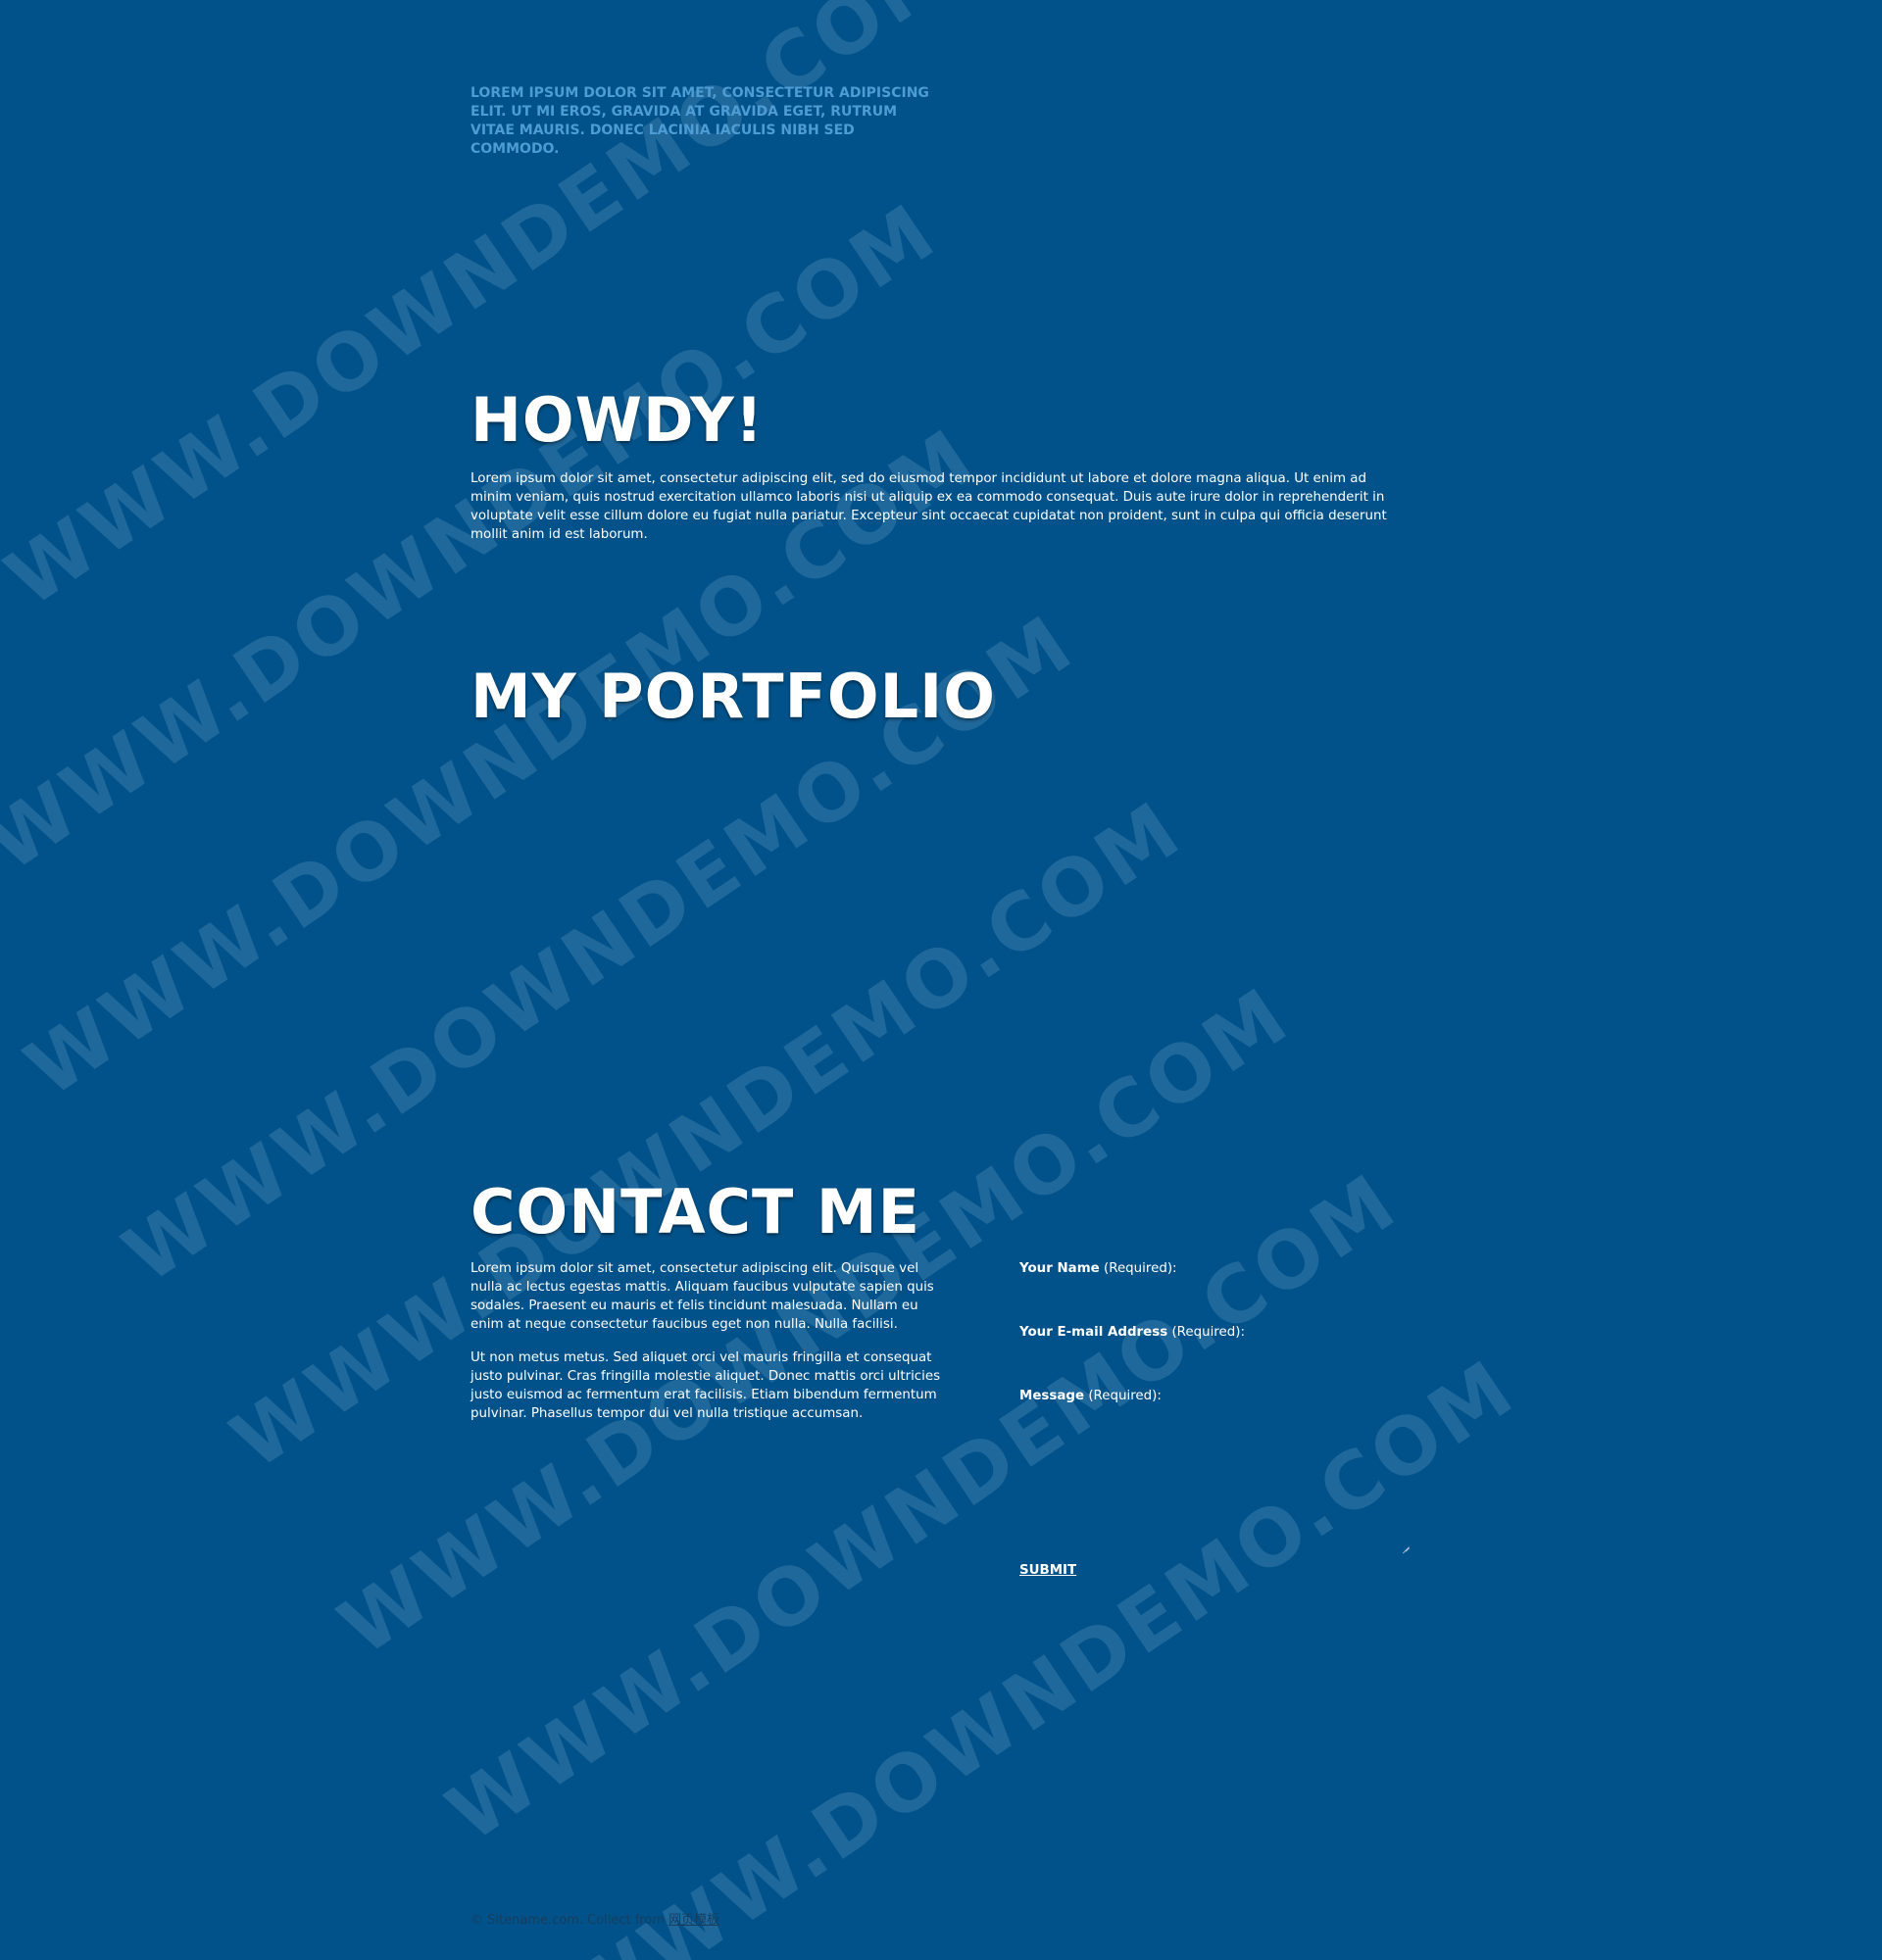 Image resolution: width=1882 pixels, height=1960 pixels. I want to click on message-label: Message, so click(1052, 1396).